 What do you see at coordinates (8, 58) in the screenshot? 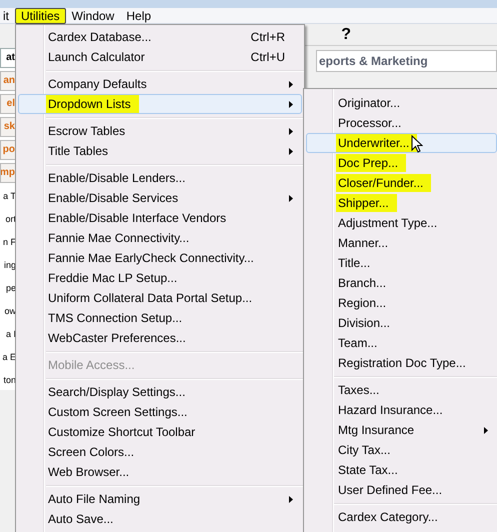
I see `cut-off-heading: at` at bounding box center [8, 58].